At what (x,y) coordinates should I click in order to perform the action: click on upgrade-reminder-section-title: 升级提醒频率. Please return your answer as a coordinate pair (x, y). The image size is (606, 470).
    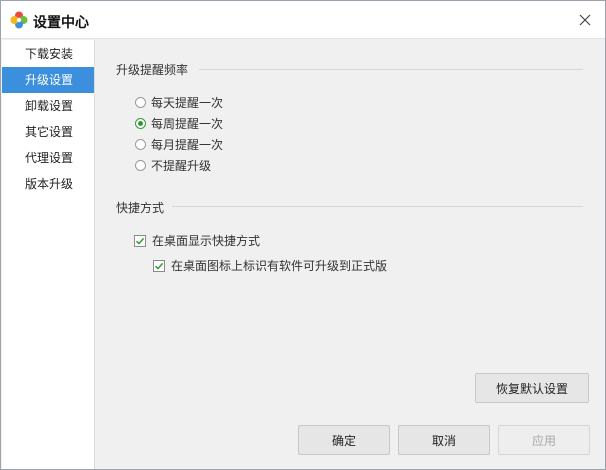
    Looking at the image, I should click on (152, 70).